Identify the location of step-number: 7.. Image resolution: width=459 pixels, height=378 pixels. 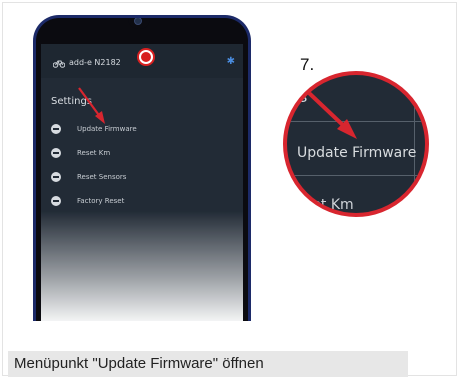
(307, 64).